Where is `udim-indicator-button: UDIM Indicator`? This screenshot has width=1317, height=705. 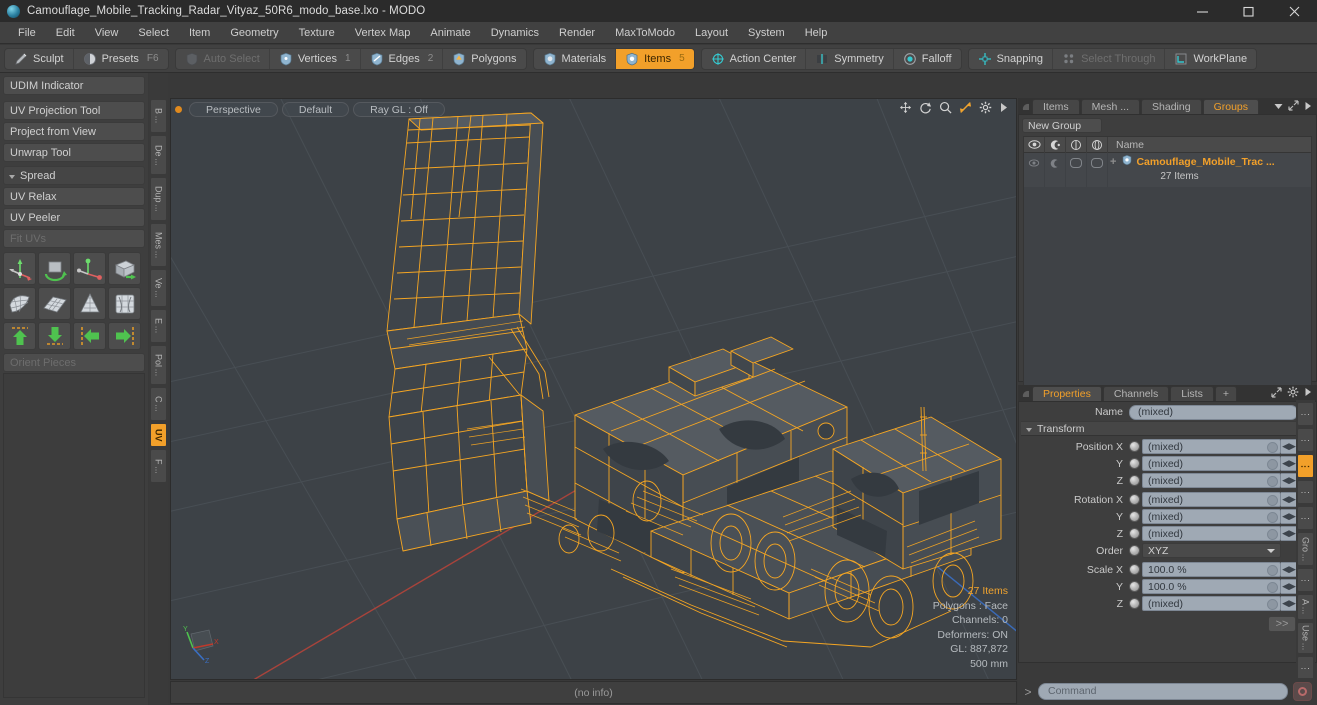 udim-indicator-button: UDIM Indicator is located at coordinates (74, 85).